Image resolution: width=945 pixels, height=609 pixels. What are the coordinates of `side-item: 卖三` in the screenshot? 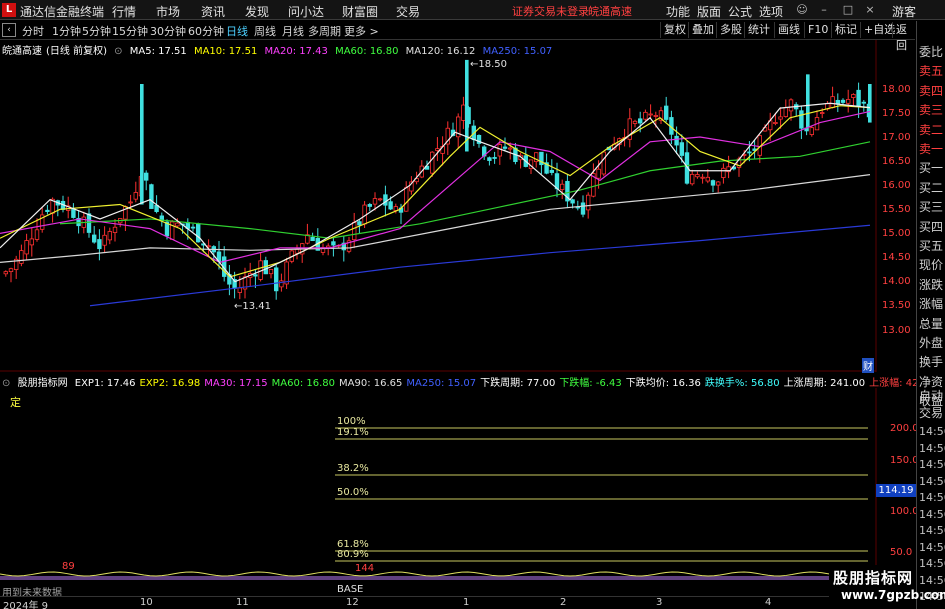 It's located at (931, 109).